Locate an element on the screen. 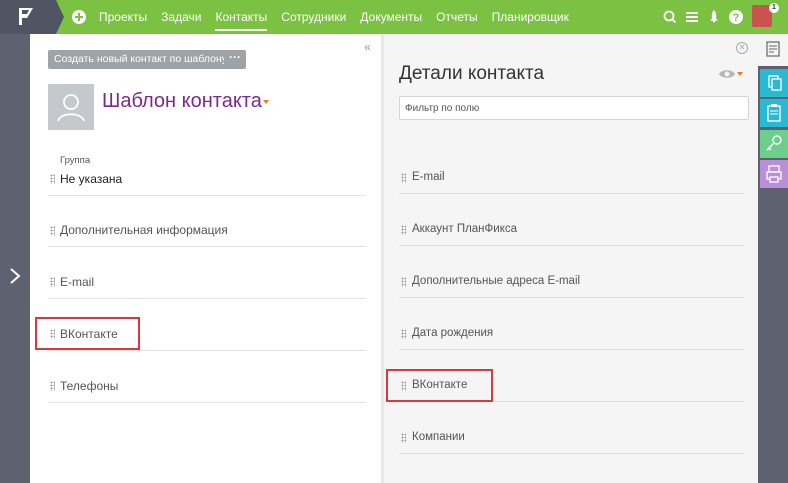  edit-note-icon is located at coordinates (773, 49).